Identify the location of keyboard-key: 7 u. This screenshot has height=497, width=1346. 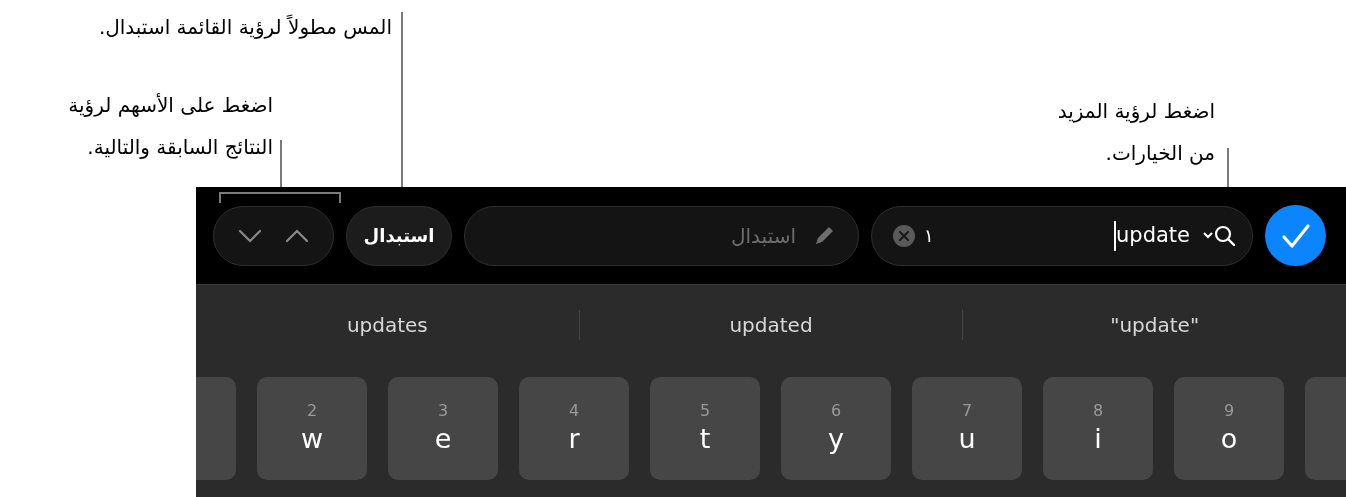
(967, 428).